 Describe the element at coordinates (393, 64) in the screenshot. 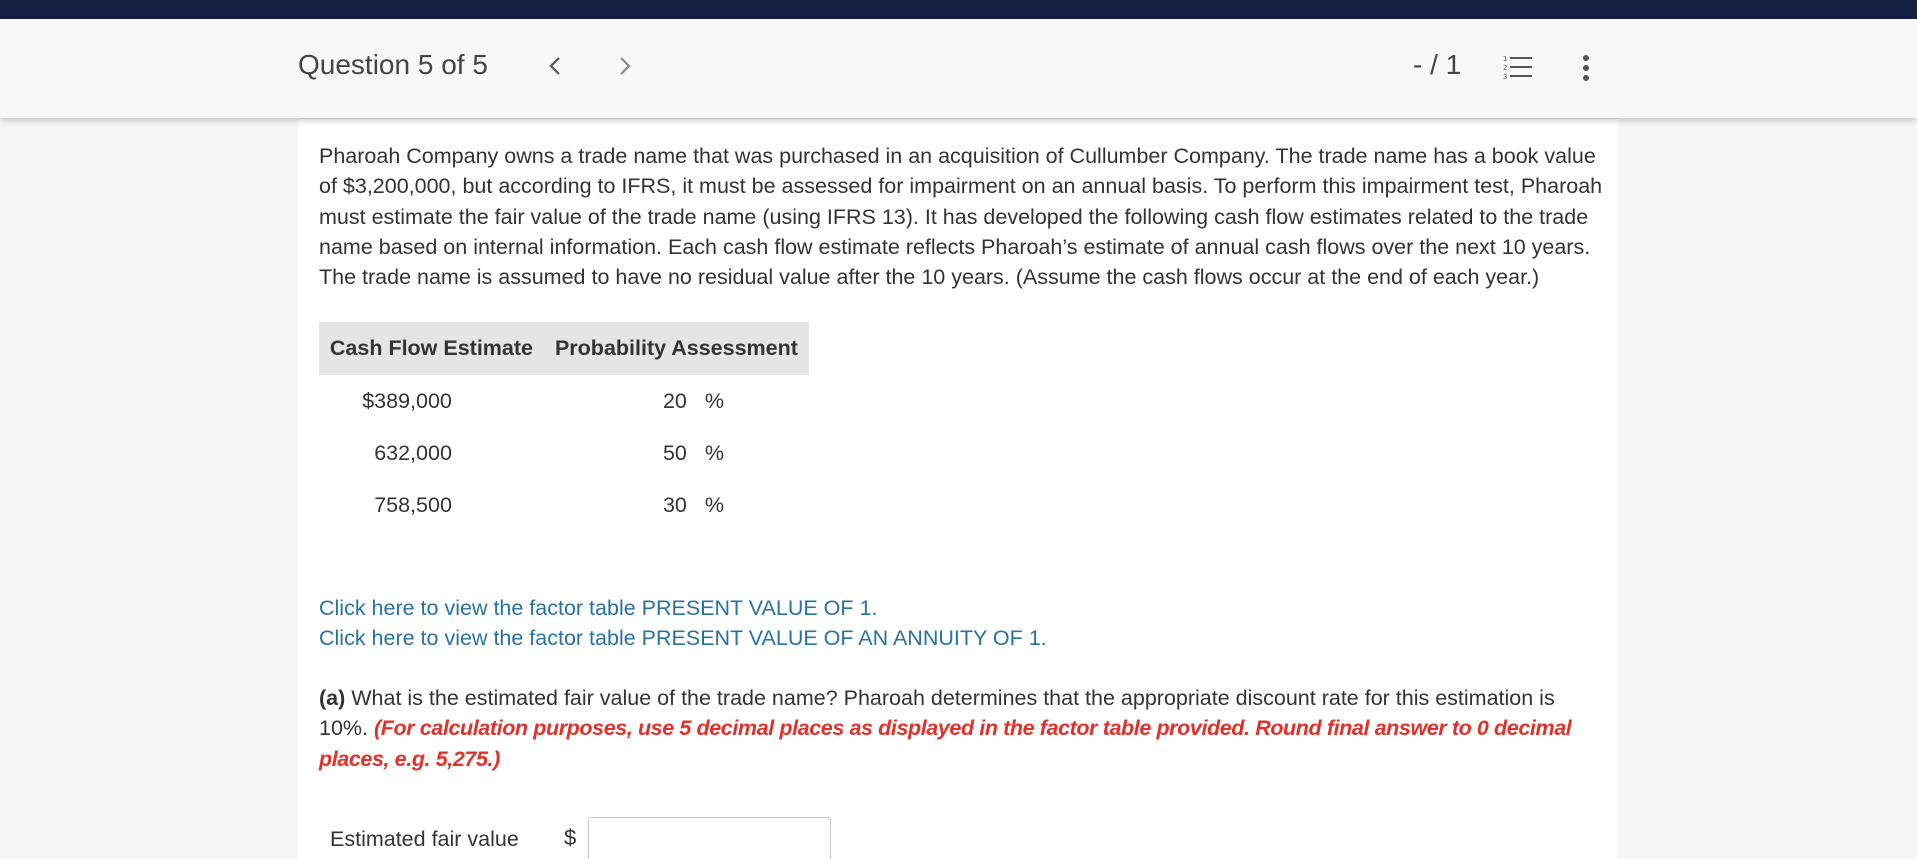

I see `question-title: Question 5 of 5` at that location.